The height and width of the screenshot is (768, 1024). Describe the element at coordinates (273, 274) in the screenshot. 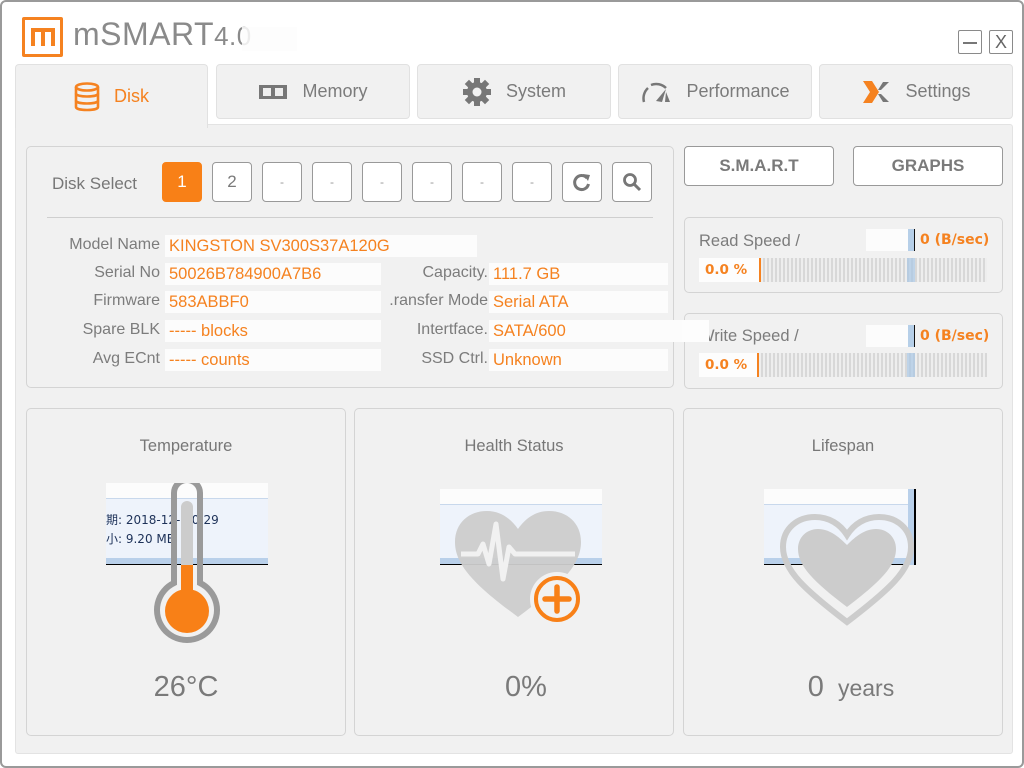

I see `serial-no-value: 50026B784900A7B6` at that location.